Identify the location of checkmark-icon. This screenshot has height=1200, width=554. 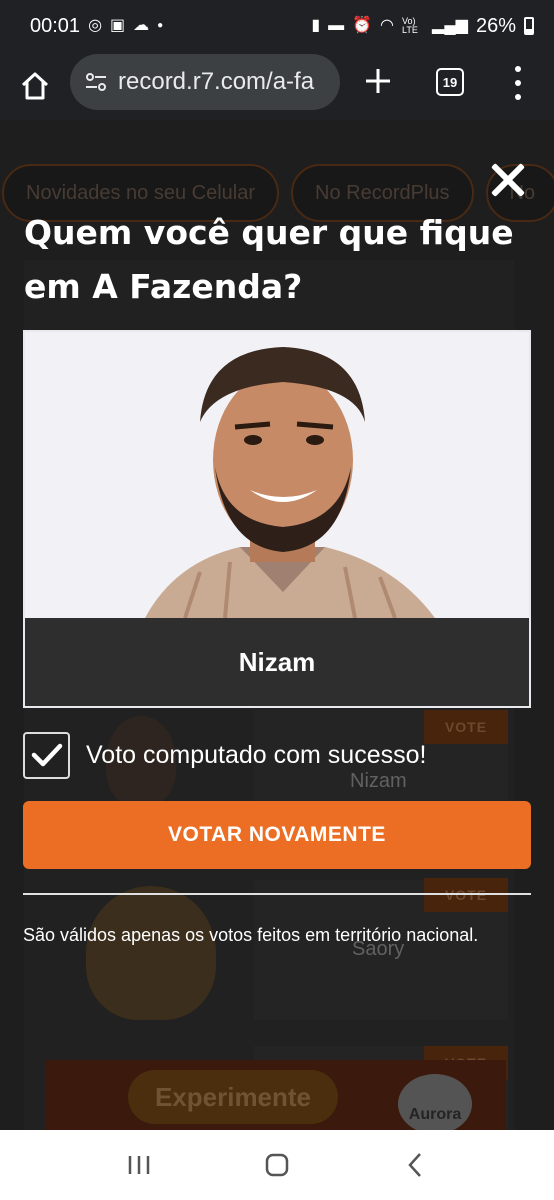
(46, 755).